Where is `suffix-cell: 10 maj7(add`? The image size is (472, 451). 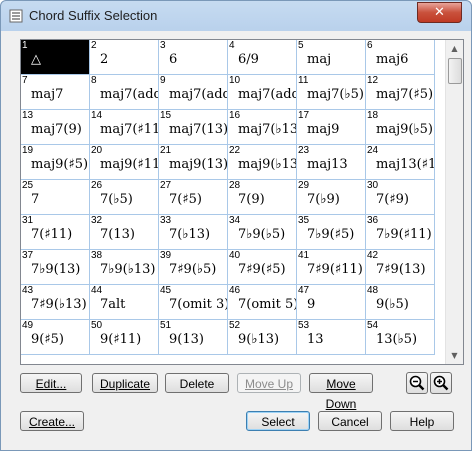
suffix-cell: 10 maj7(add is located at coordinates (262, 92).